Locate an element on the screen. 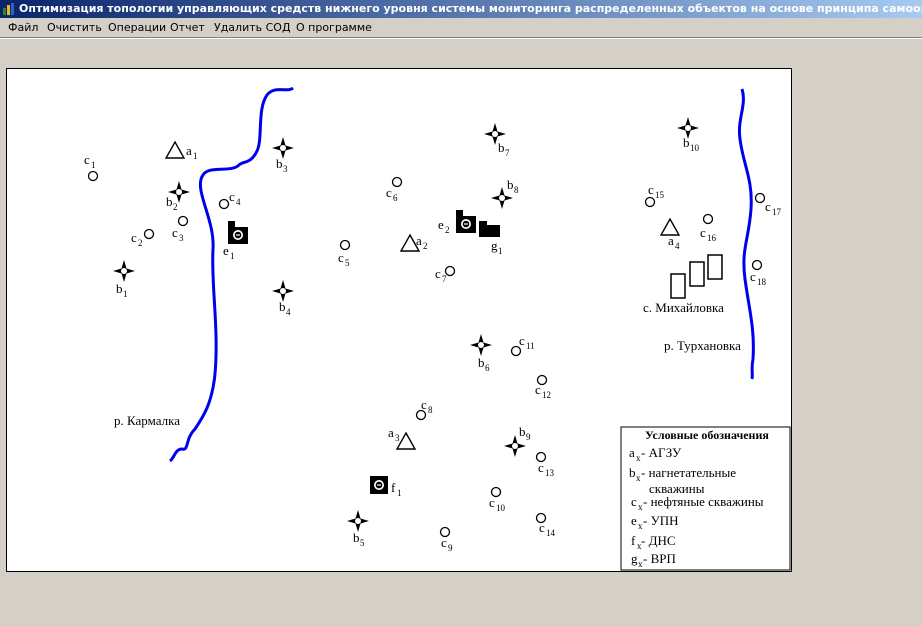 This screenshot has height=626, width=922. svg-text: 11 is located at coordinates (530, 346).